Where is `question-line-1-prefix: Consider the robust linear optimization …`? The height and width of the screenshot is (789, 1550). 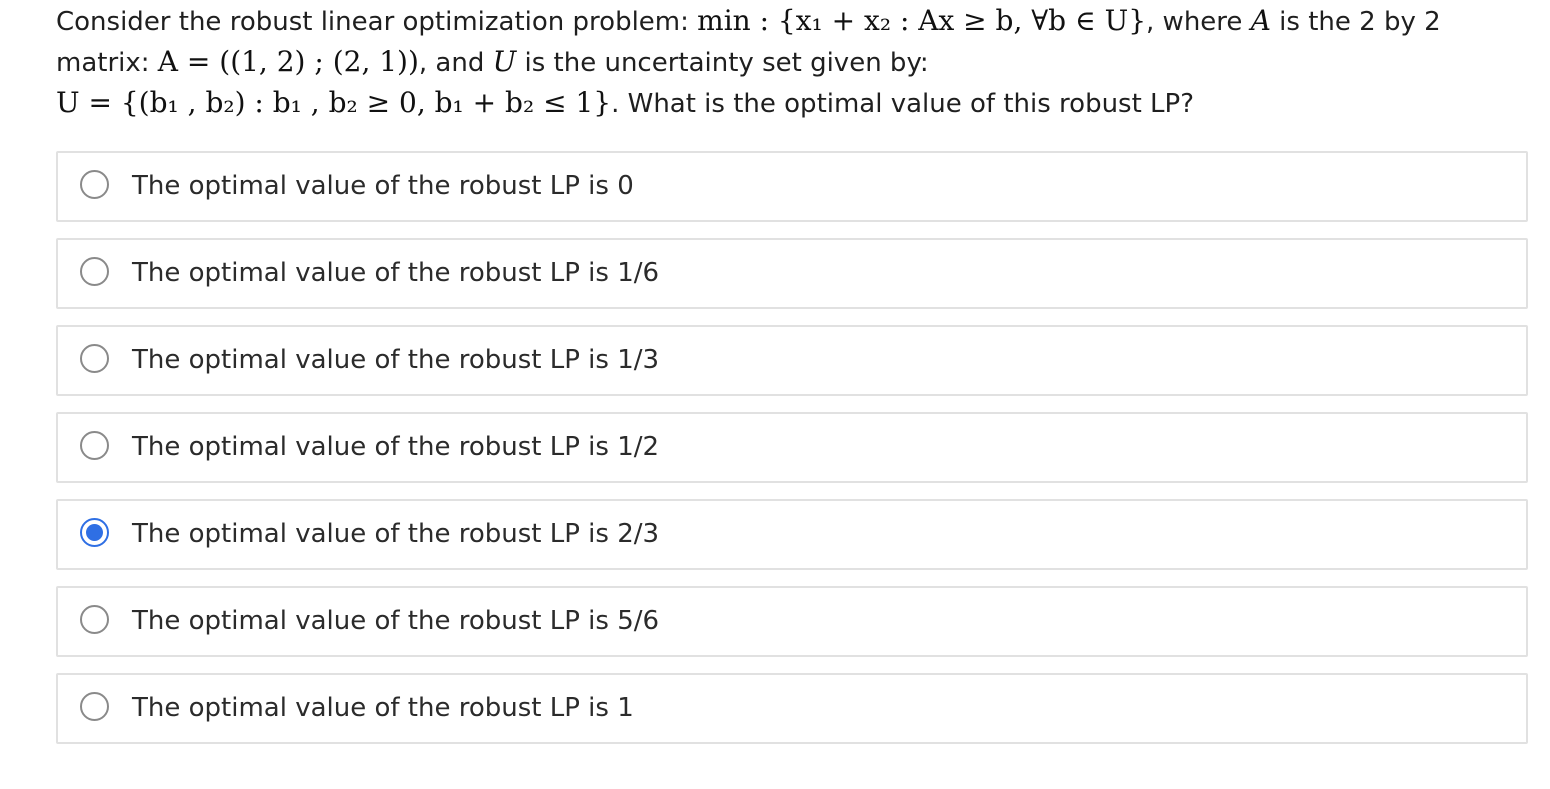
question-line-1-prefix: Consider the robust linear optimization … is located at coordinates (377, 22).